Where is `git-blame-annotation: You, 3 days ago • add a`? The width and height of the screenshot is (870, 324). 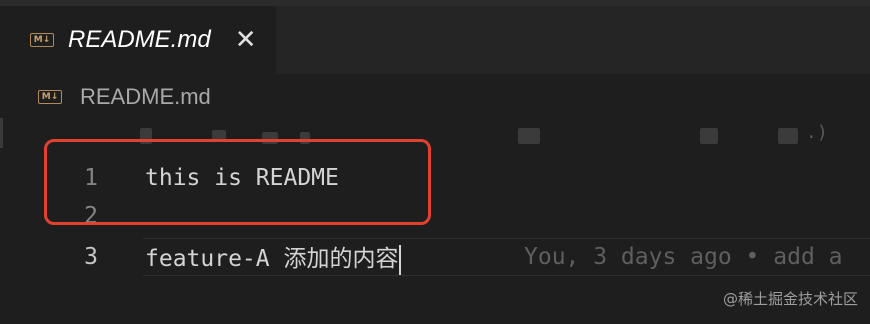
git-blame-annotation: You, 3 days ago • add a is located at coordinates (683, 257).